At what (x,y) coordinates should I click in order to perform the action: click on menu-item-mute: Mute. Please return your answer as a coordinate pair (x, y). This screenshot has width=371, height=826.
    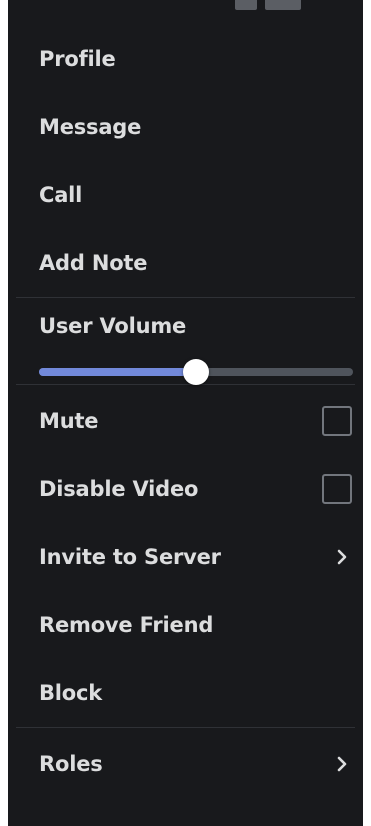
    Looking at the image, I should click on (185, 421).